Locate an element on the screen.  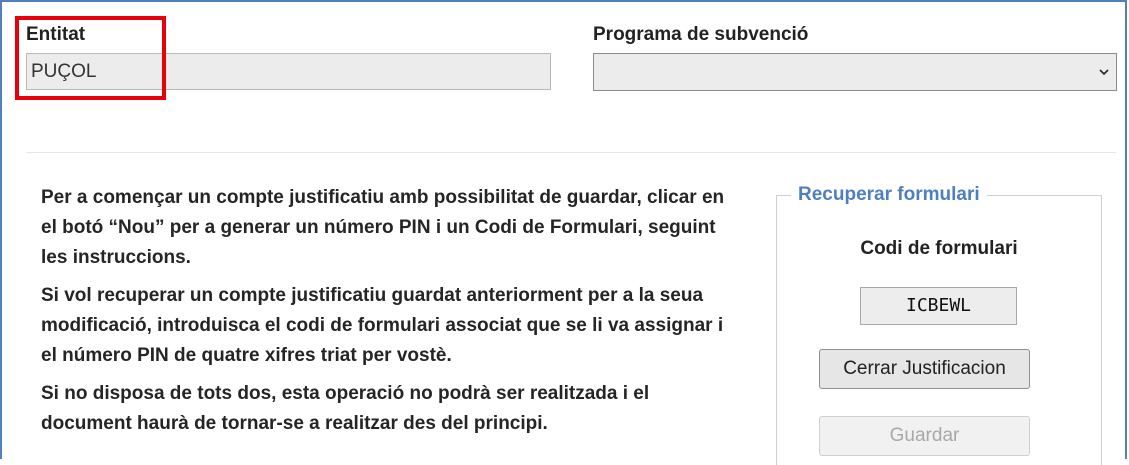
programa-label: Programa de subvenció is located at coordinates (701, 34).